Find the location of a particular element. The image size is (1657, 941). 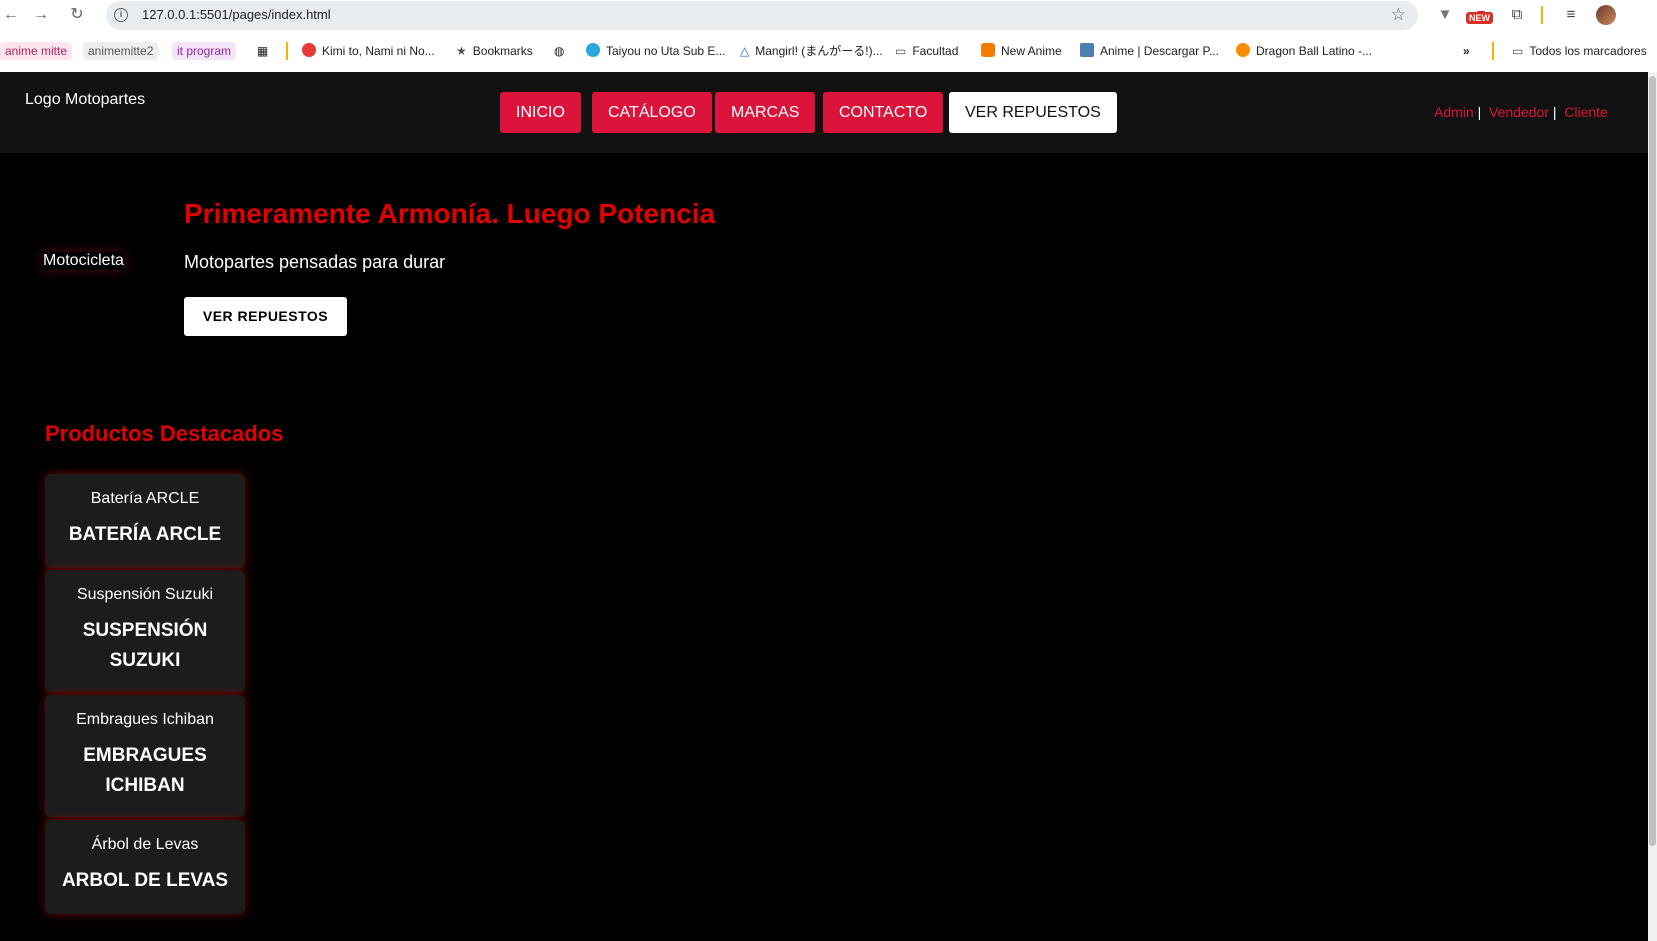

product-card: Batería ARCLE Batería ARCLE is located at coordinates (145, 521).